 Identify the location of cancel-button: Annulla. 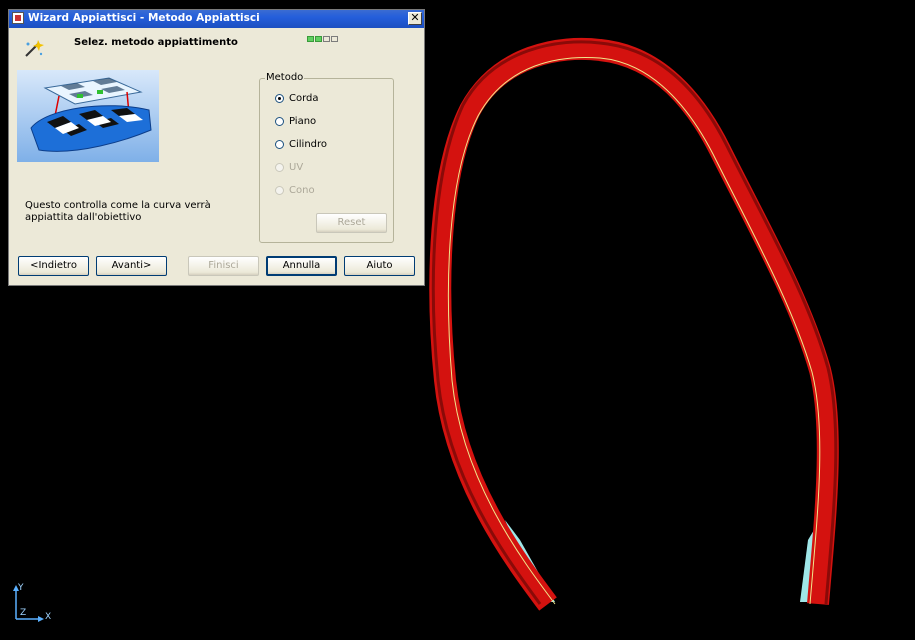
(301, 266).